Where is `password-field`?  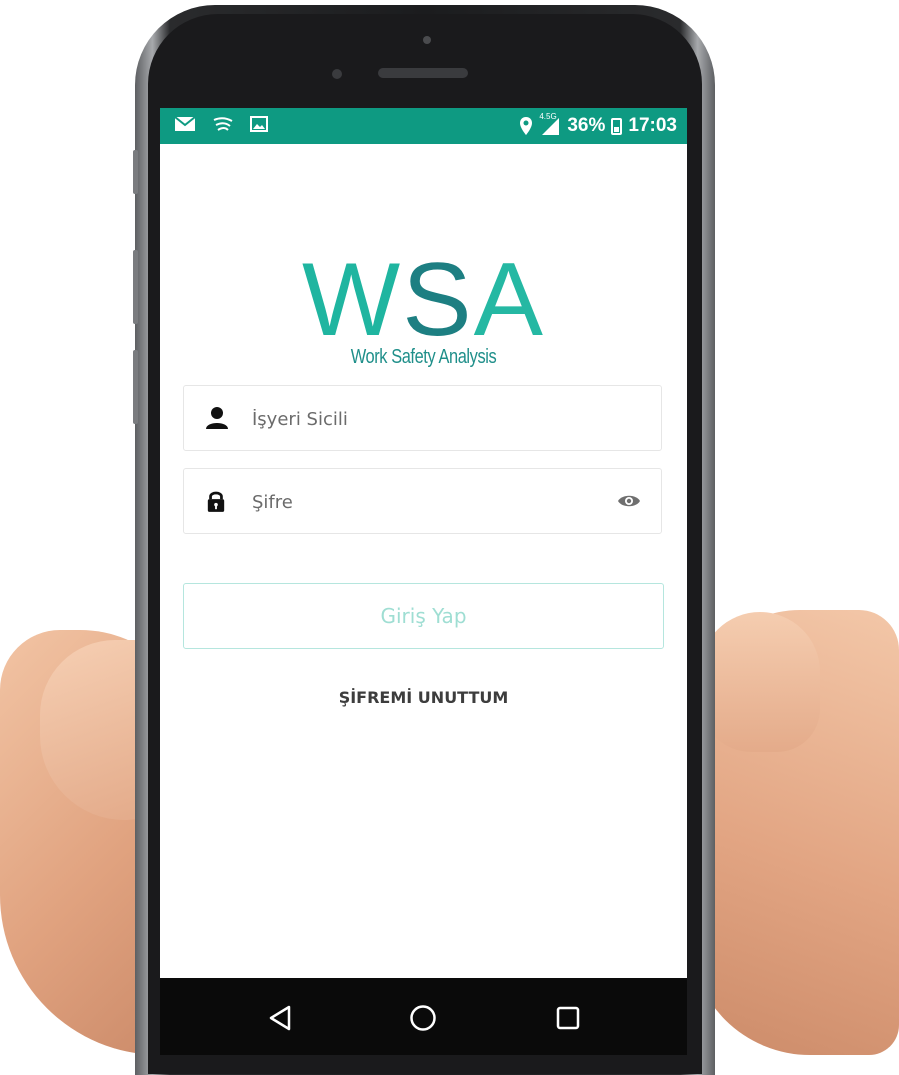 password-field is located at coordinates (422, 501).